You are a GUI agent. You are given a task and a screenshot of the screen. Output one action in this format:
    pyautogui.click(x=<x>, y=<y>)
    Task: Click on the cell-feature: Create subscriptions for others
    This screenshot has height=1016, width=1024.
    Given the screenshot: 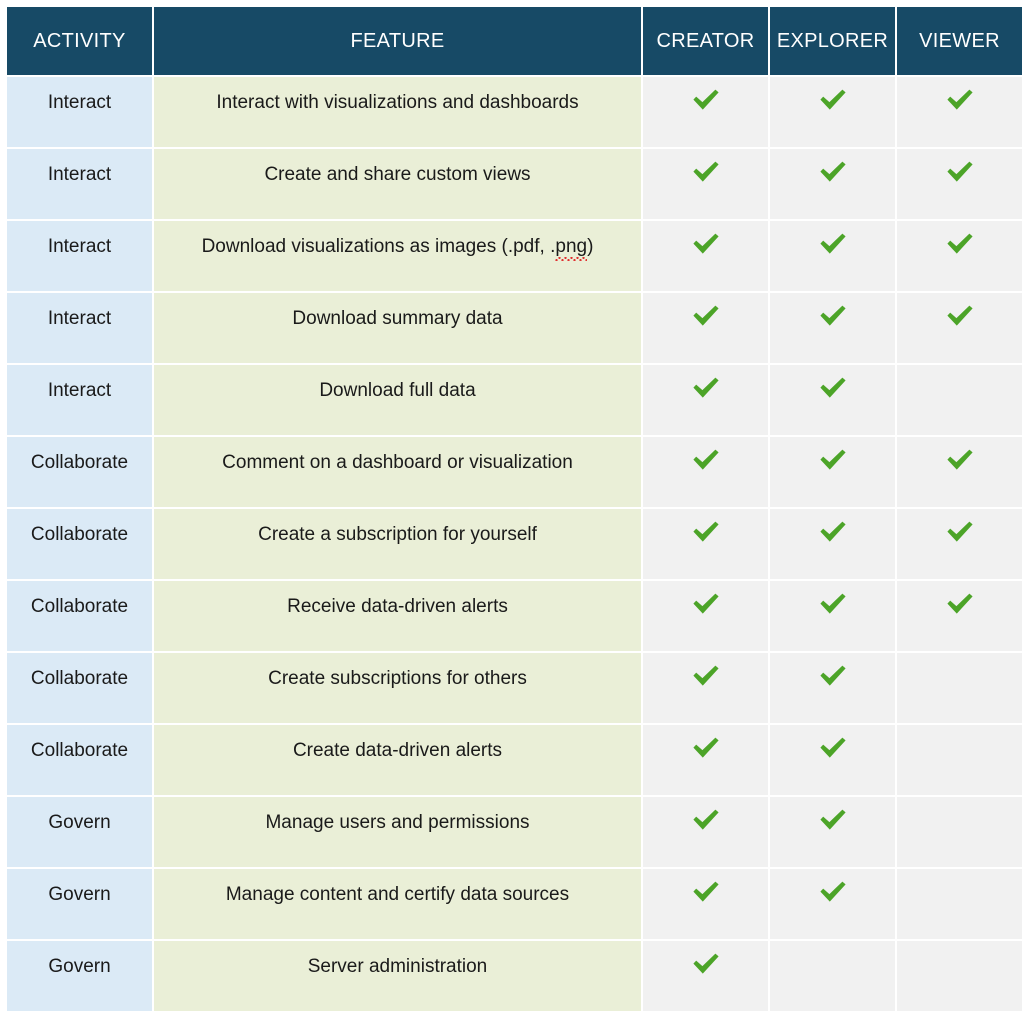 What is the action you would take?
    pyautogui.click(x=397, y=688)
    